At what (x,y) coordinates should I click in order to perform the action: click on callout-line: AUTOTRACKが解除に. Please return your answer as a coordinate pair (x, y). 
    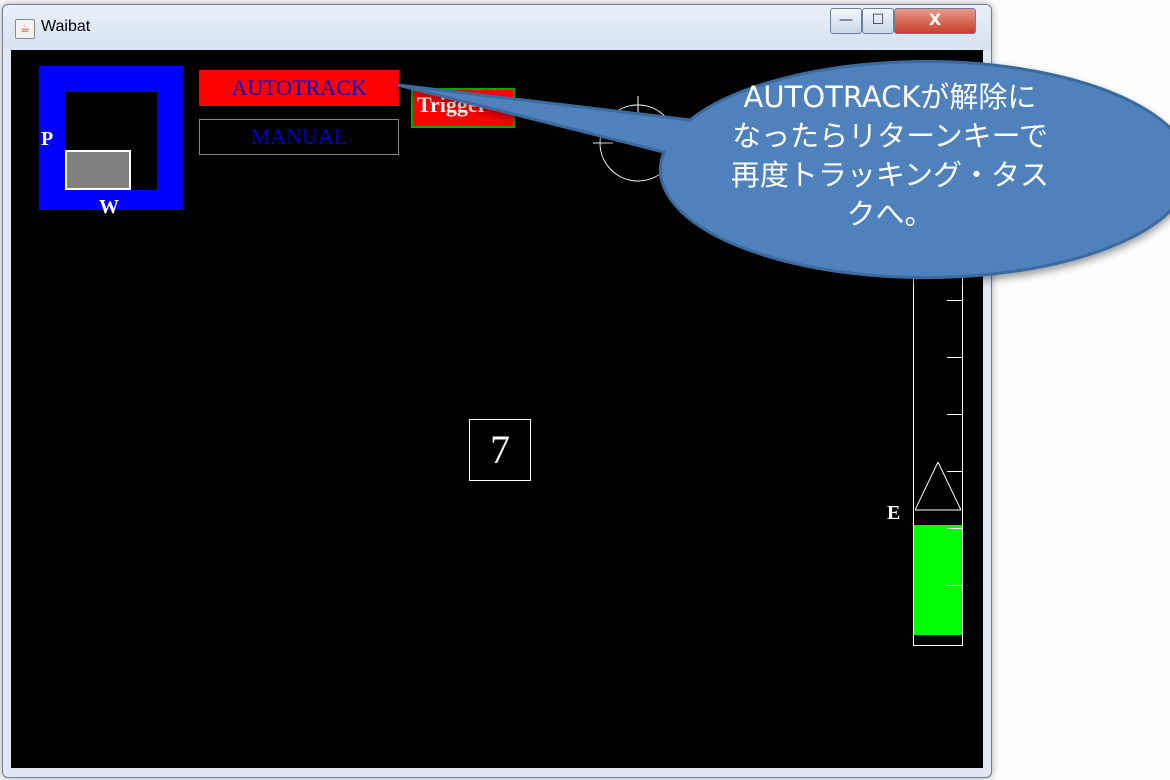
    Looking at the image, I should click on (890, 97).